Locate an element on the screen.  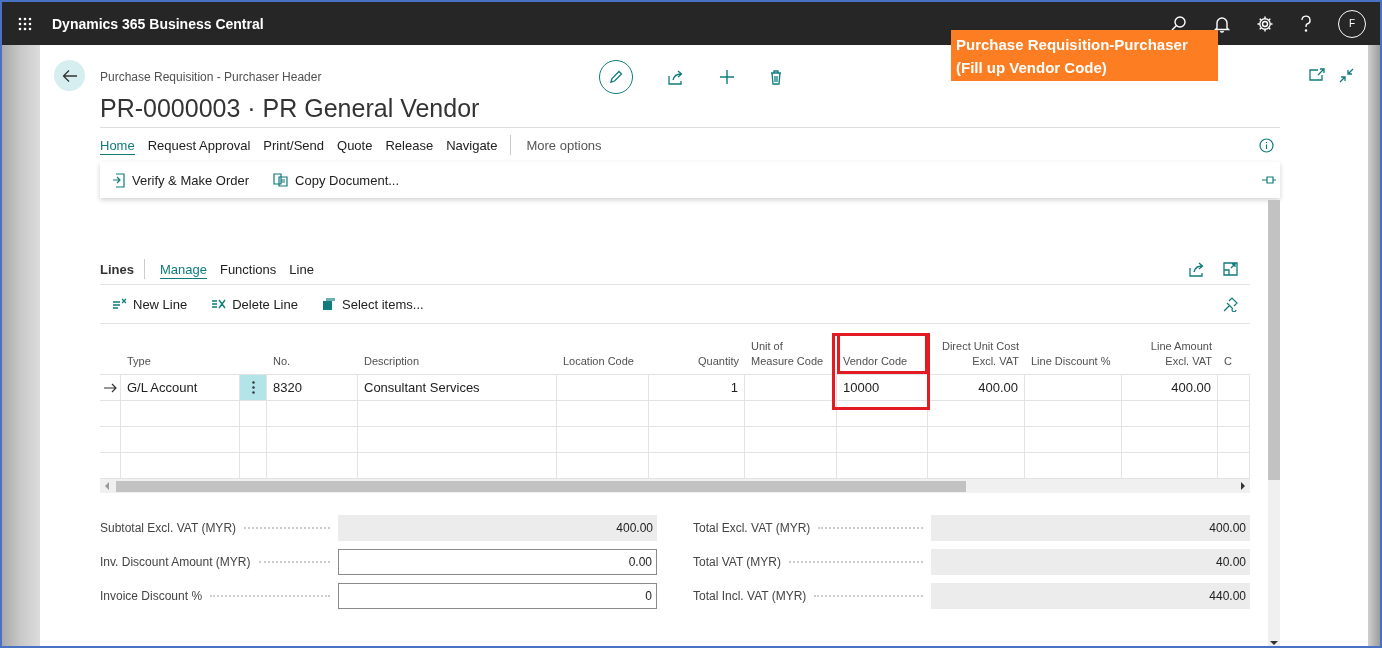
filter-pin-icon is located at coordinates (1230, 304).